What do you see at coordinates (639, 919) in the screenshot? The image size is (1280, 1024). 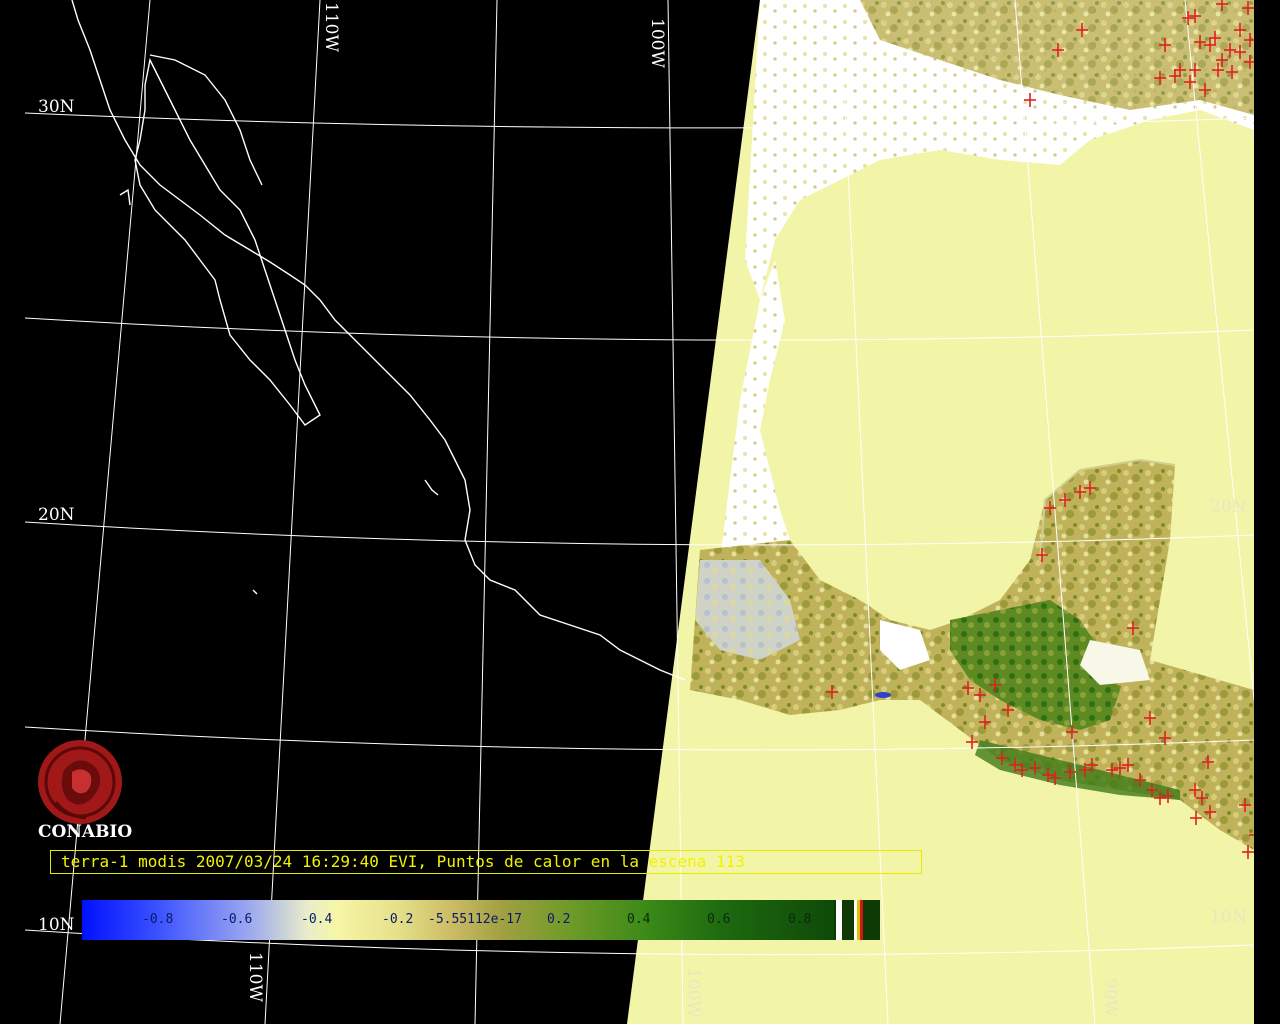 I see `colorbar-label: 0.4` at bounding box center [639, 919].